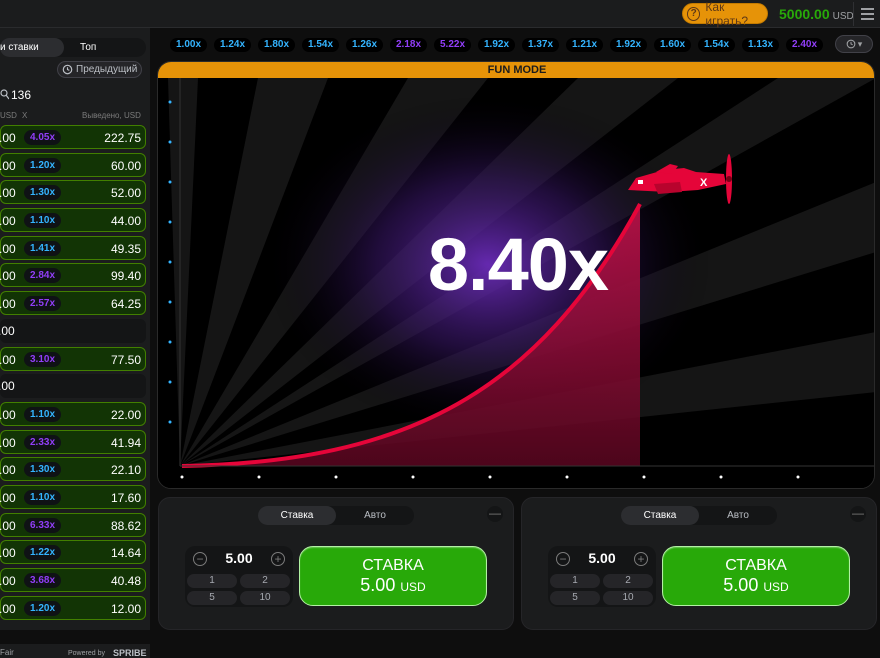 This screenshot has height=658, width=880. What do you see at coordinates (125, 221) in the screenshot?
I see `cashout-amount: 44.00` at bounding box center [125, 221].